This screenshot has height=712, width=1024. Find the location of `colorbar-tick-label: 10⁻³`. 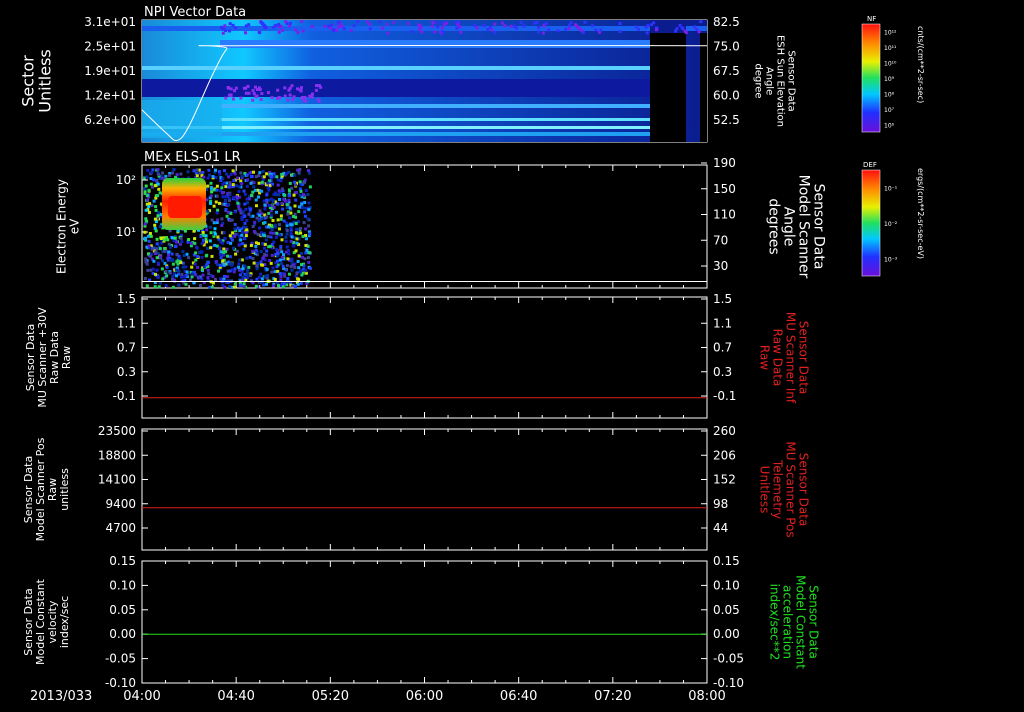

colorbar-tick-label: 10⁻³ is located at coordinates (891, 259).